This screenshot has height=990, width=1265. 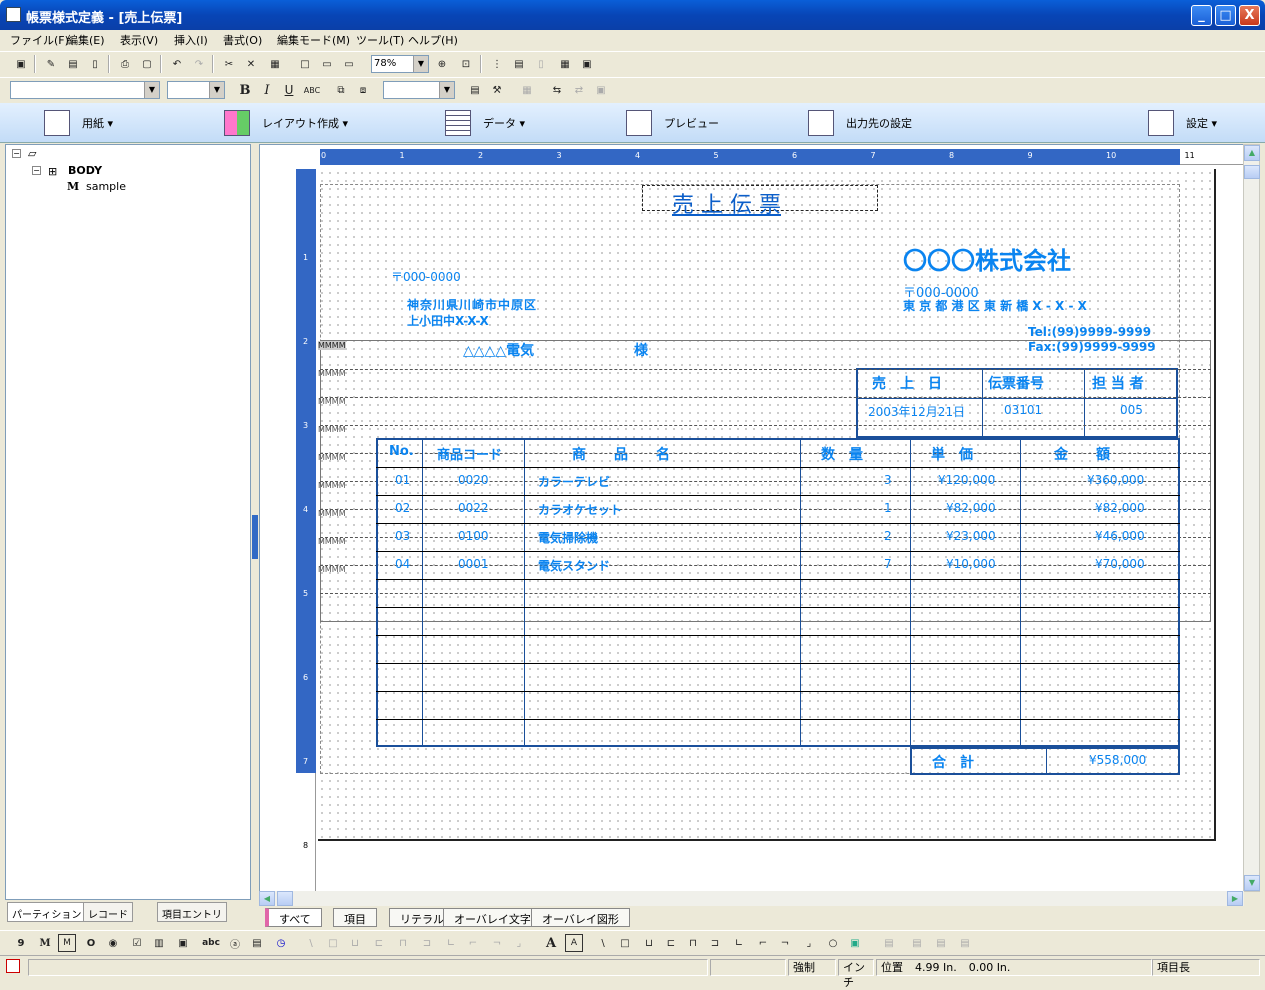 What do you see at coordinates (311, 943) in the screenshot?
I see `line-disabled-icon: \` at bounding box center [311, 943].